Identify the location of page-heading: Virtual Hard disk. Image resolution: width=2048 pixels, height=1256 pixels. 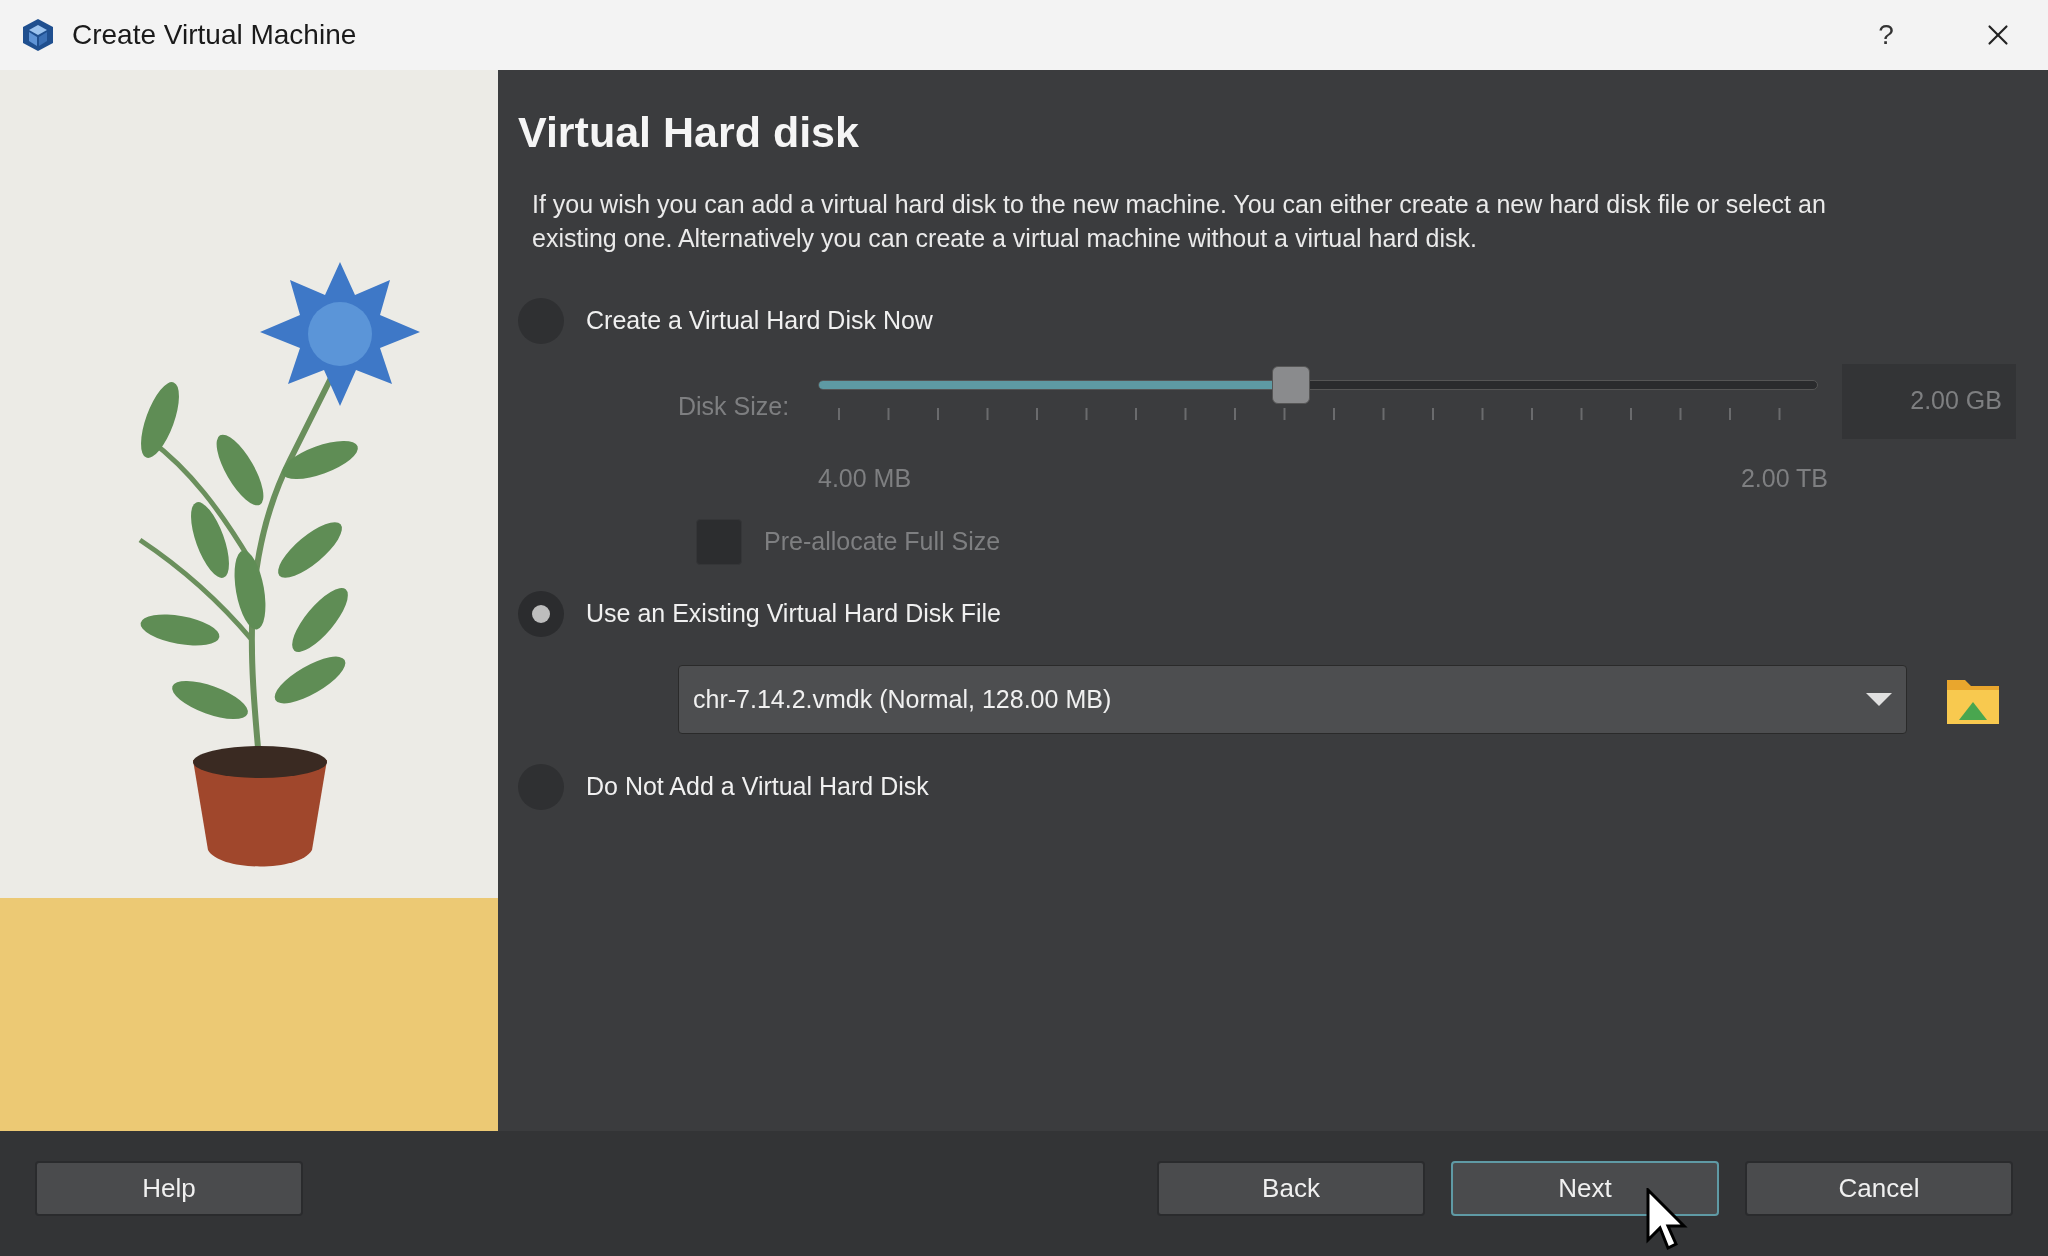
(689, 132).